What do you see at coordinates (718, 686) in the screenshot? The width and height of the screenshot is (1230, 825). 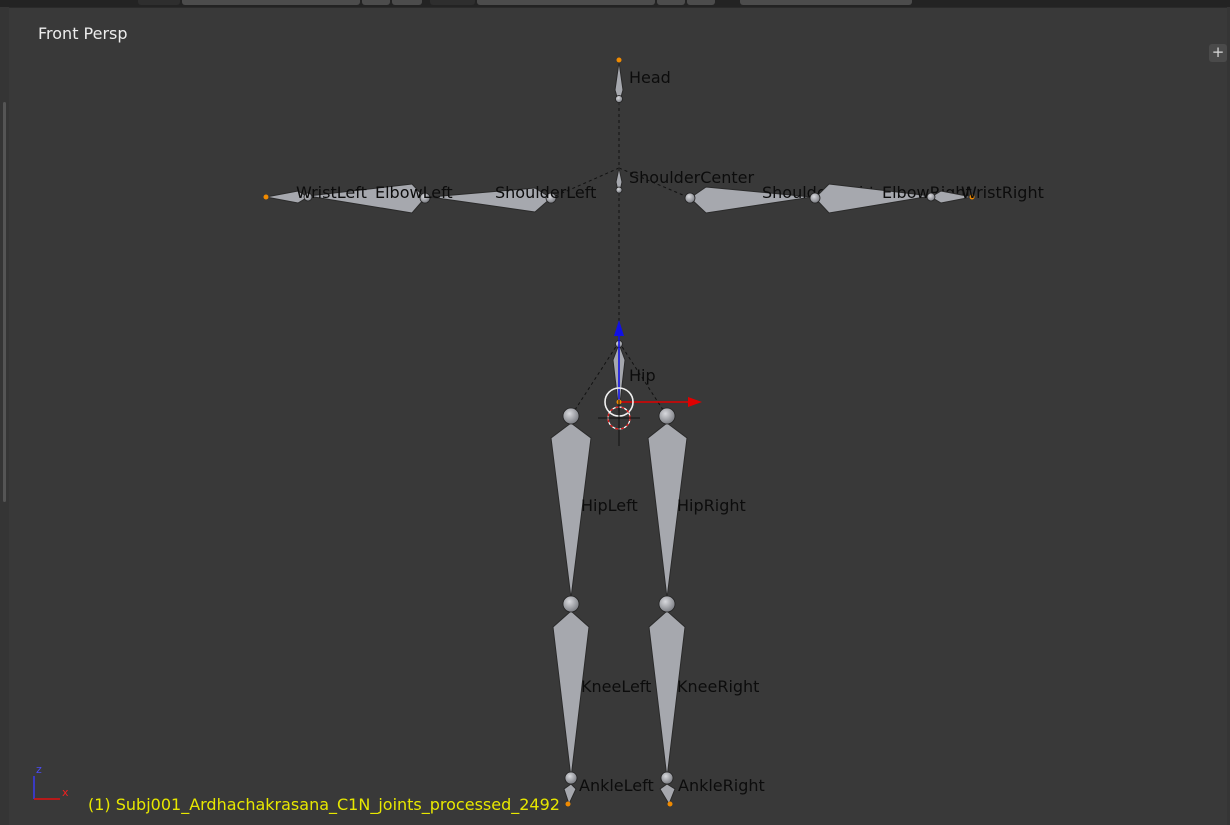 I see `bone-label-knee-right: KneeRight` at bounding box center [718, 686].